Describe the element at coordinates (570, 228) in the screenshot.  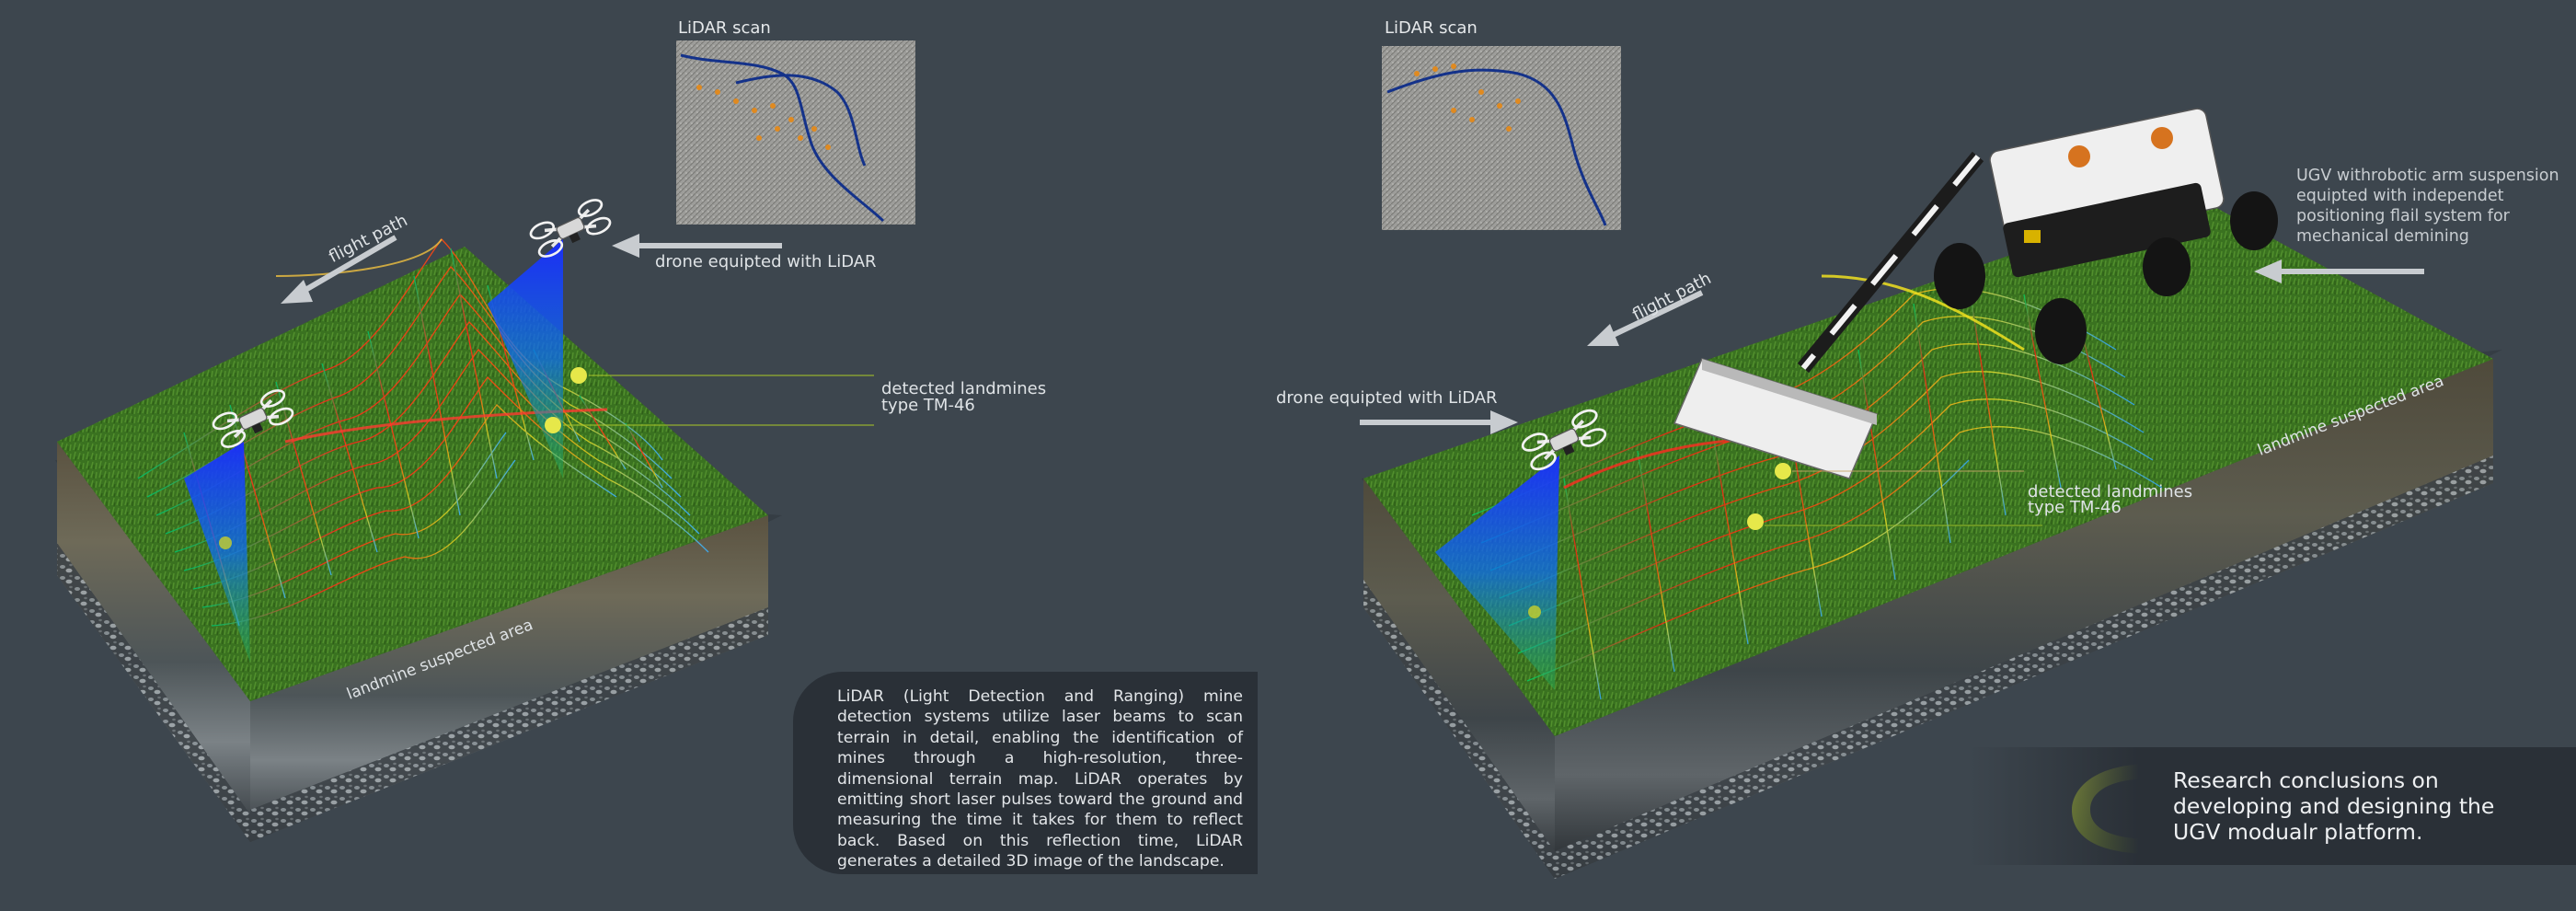
I see `left-drone-2-icon` at that location.